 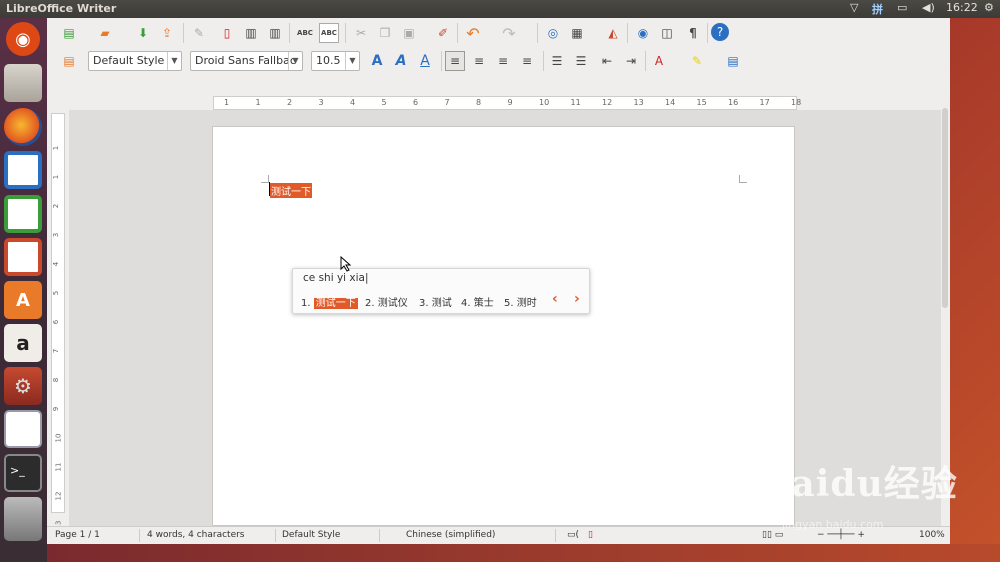 I want to click on insert-mode-icon: ▭(, so click(x=573, y=535).